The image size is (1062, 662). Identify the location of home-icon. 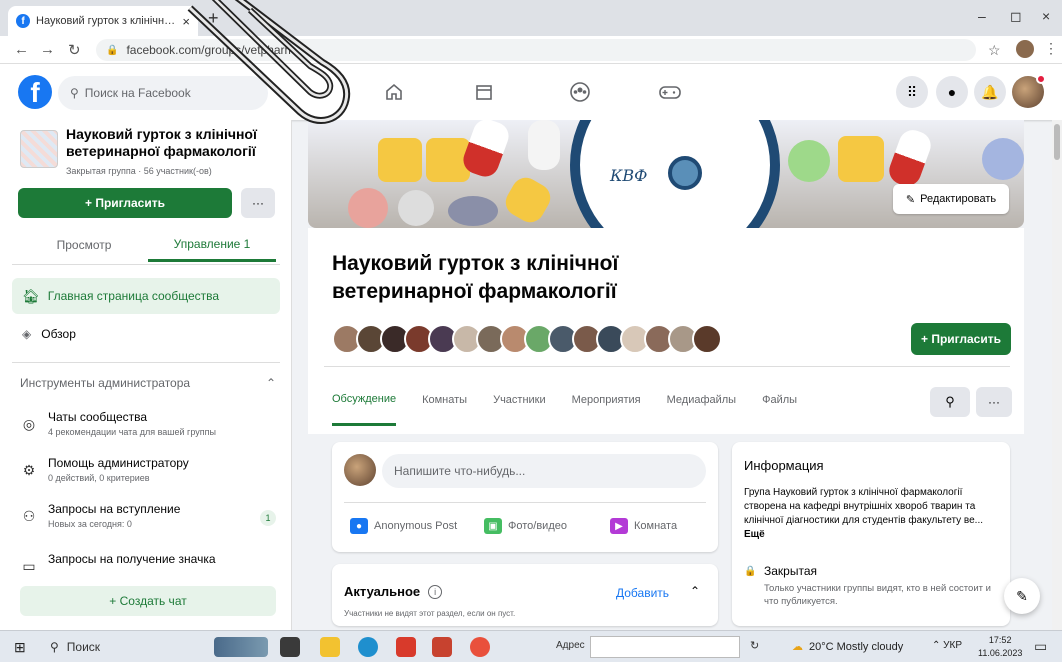
(394, 92).